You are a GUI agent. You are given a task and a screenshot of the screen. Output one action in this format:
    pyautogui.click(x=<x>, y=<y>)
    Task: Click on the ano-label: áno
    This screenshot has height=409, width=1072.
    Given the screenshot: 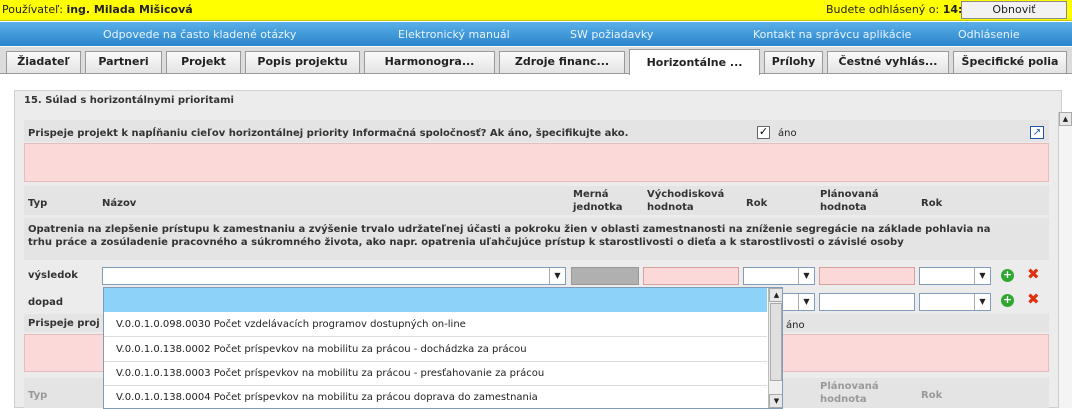 What is the action you would take?
    pyautogui.click(x=787, y=133)
    